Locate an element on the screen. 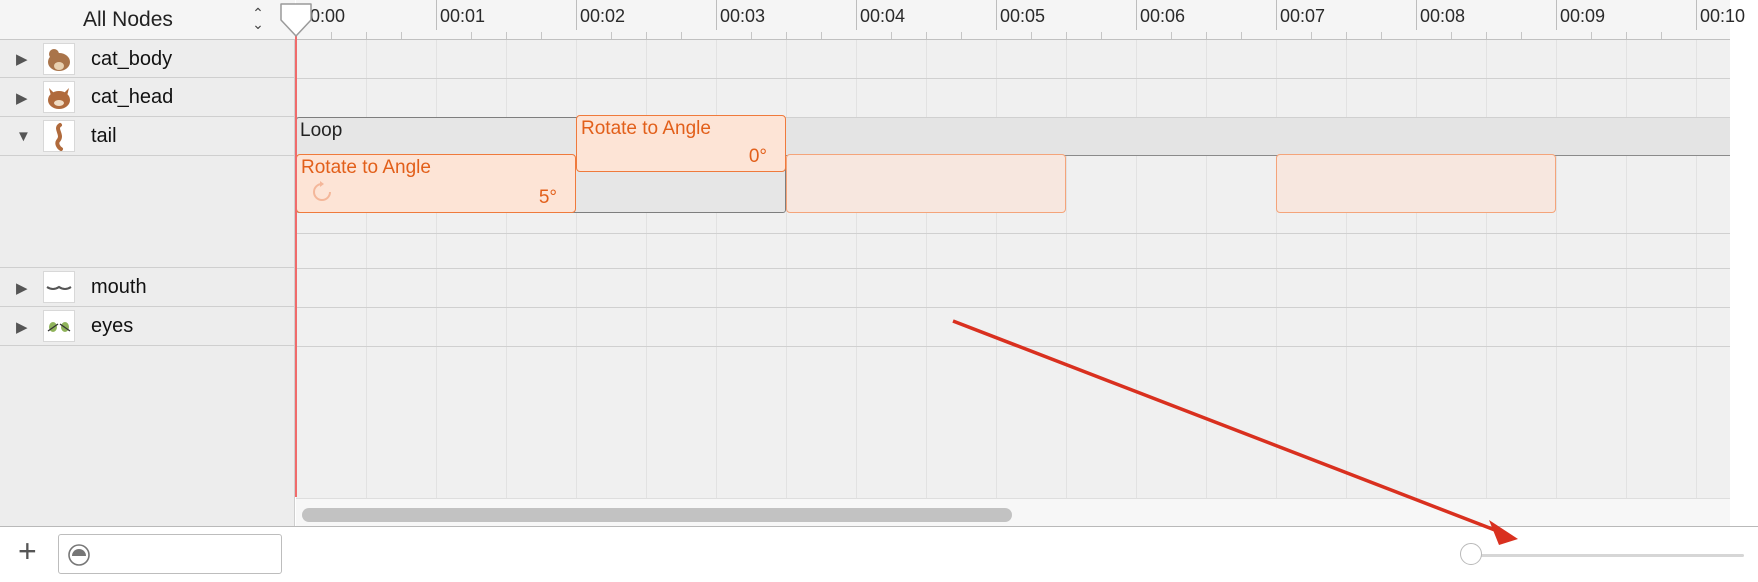 The image size is (1758, 582). playhead-line is located at coordinates (296, 263).